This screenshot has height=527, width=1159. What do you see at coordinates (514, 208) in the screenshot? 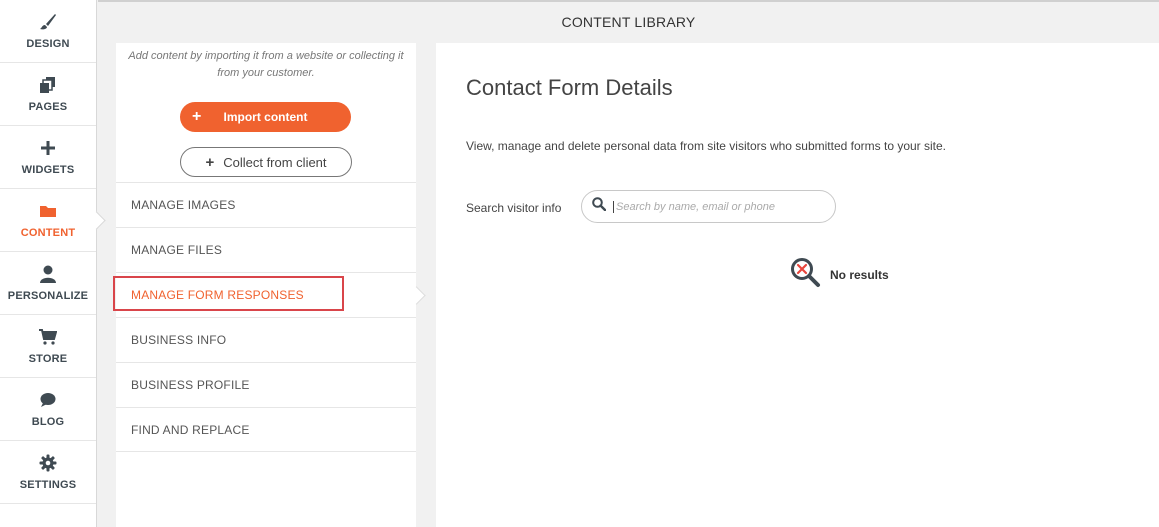
I see `search-label: Search visitor info` at bounding box center [514, 208].